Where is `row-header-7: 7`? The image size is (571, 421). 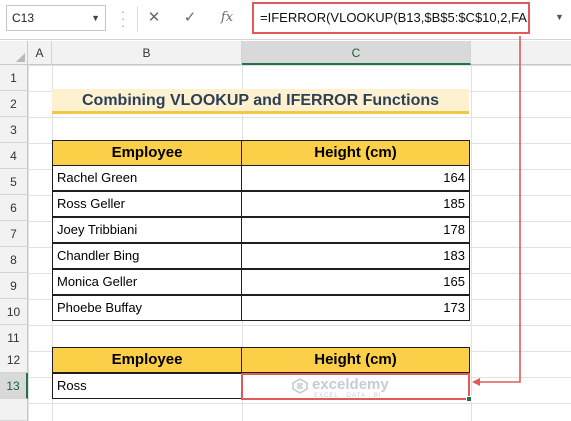 row-header-7: 7 is located at coordinates (14, 234).